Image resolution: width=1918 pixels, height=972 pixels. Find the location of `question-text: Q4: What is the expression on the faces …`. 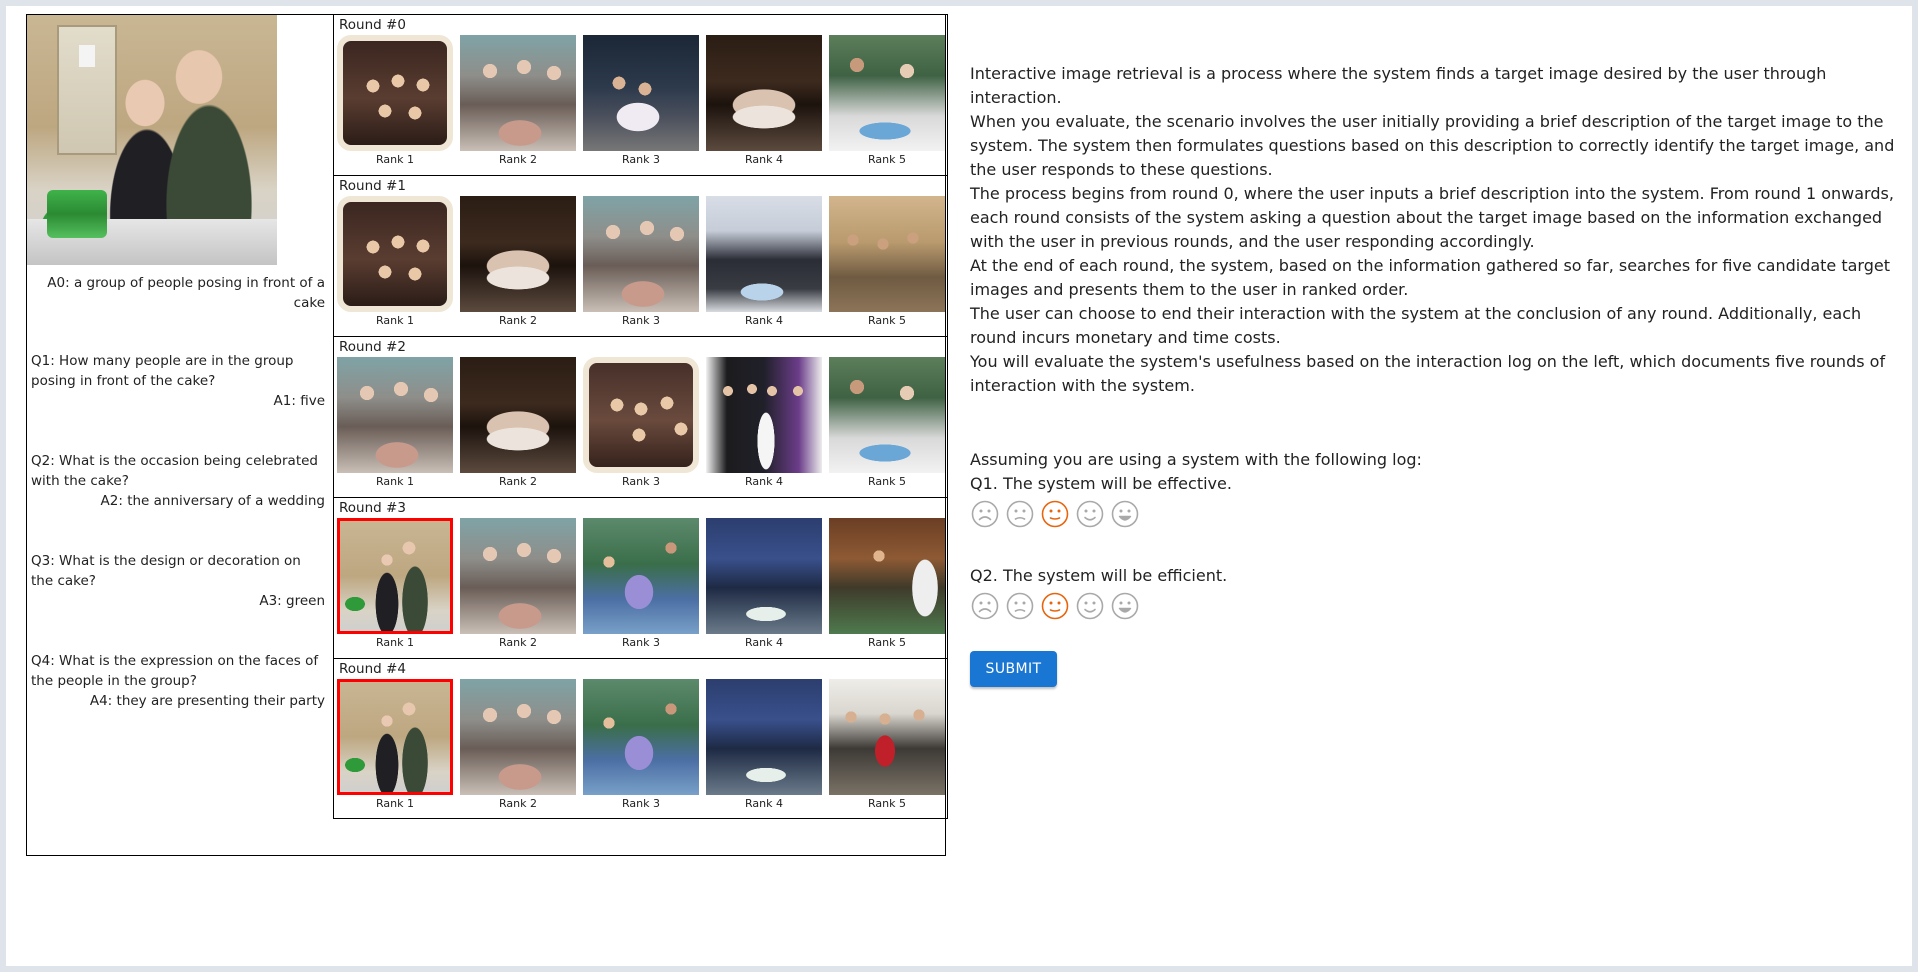

question-text: Q4: What is the expression on the faces … is located at coordinates (175, 671).